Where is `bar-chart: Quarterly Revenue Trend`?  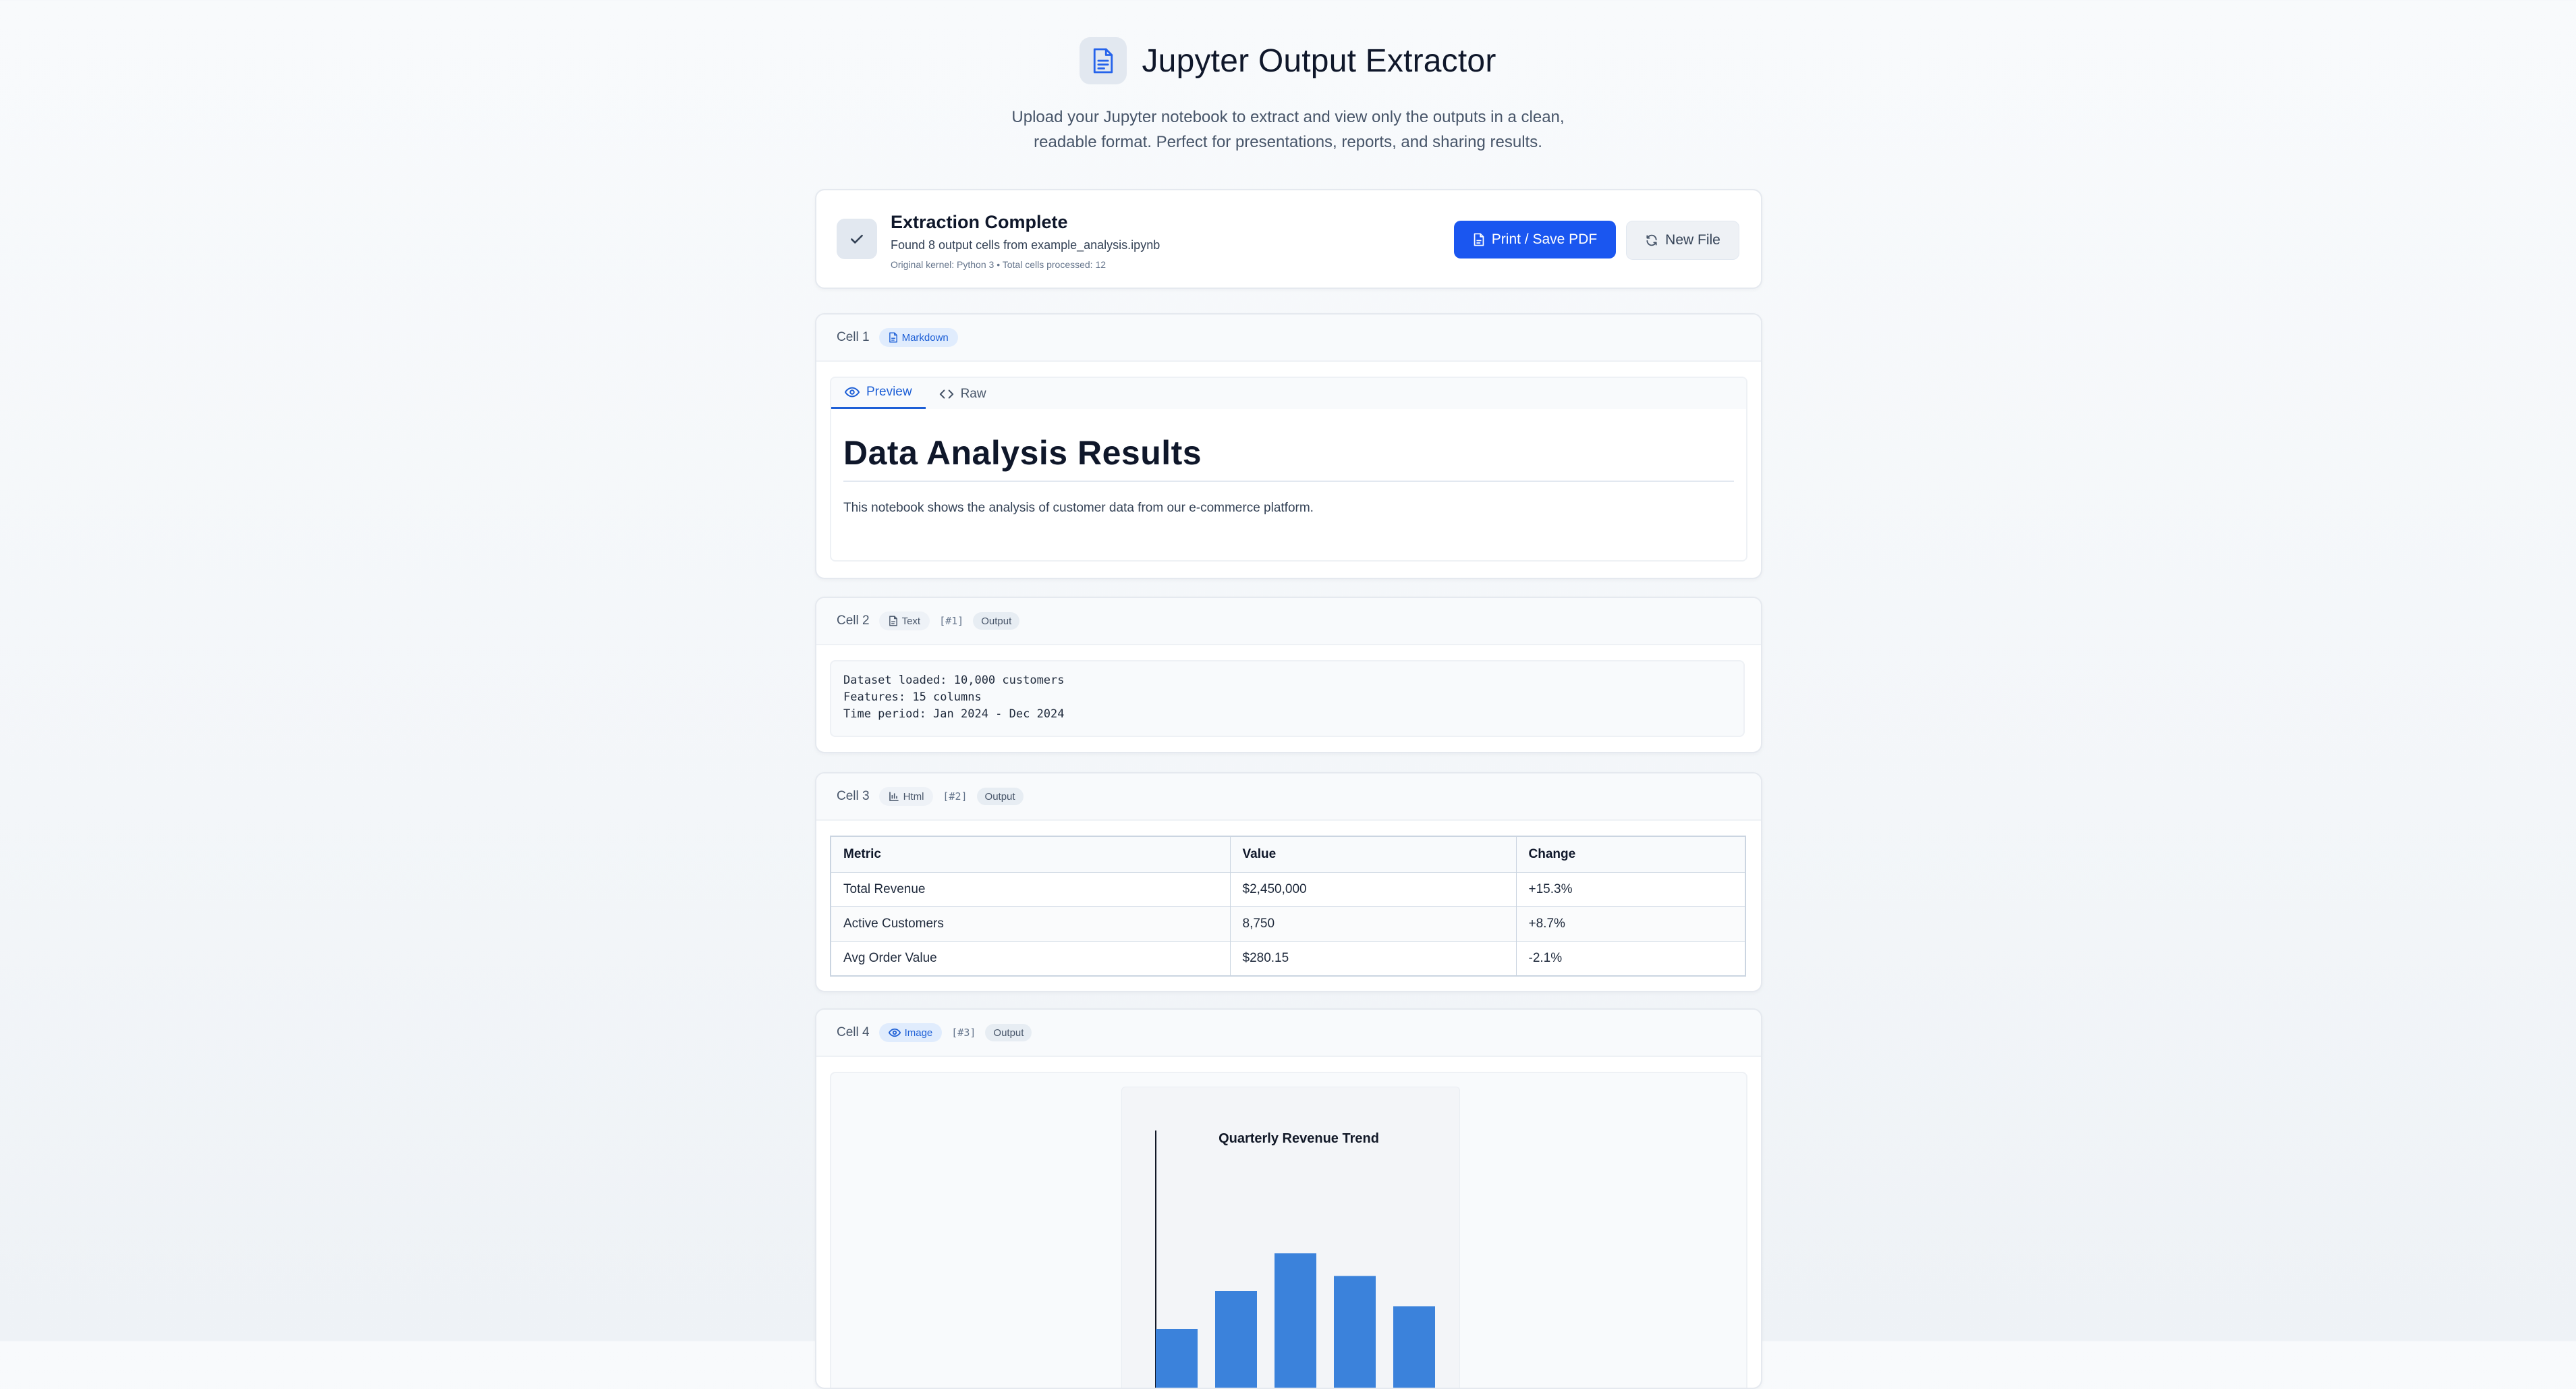 bar-chart: Quarterly Revenue Trend is located at coordinates (1295, 1259).